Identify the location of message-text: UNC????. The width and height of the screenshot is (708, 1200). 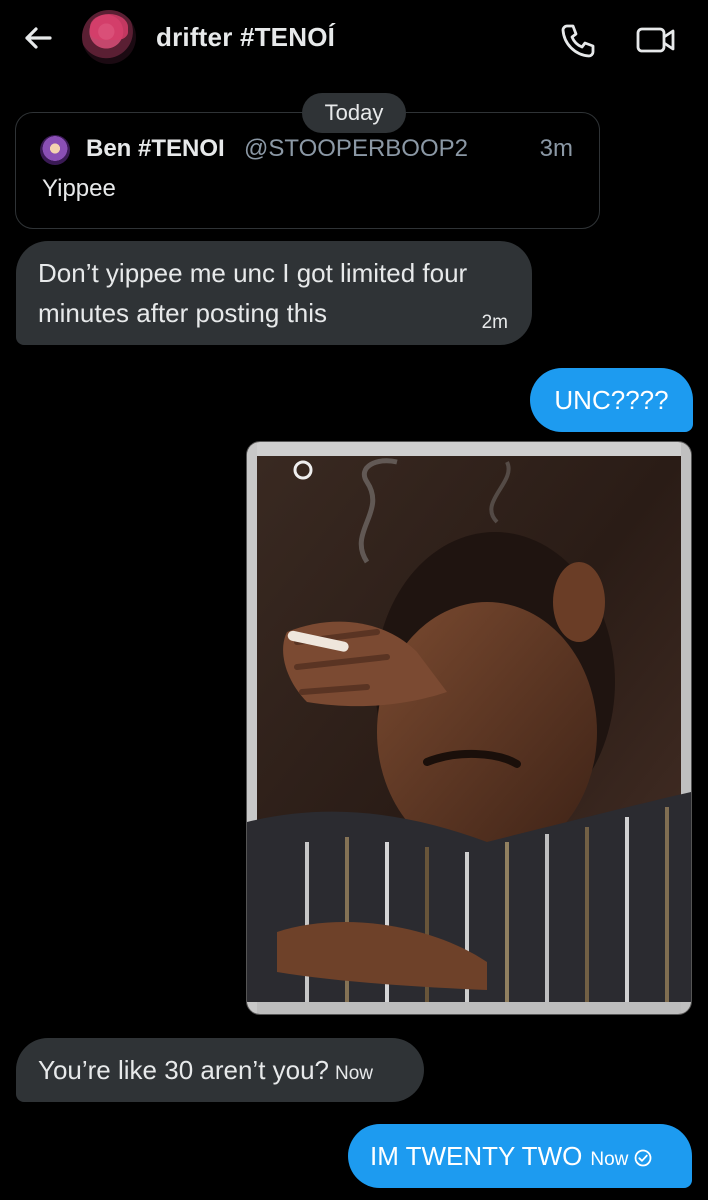
(611, 400).